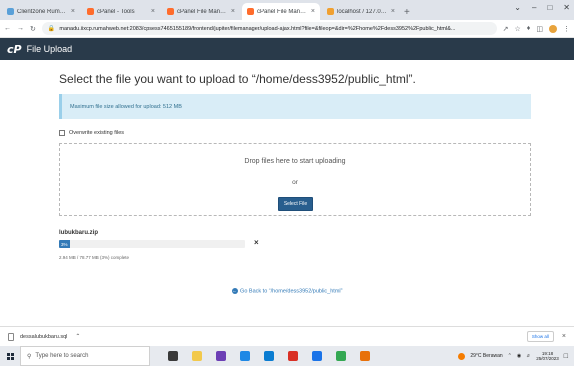 This screenshot has width=574, height=366. Describe the element at coordinates (291, 291) in the screenshot. I see `go-back-text: Go Back to “/home/dess3952/public_html”` at that location.